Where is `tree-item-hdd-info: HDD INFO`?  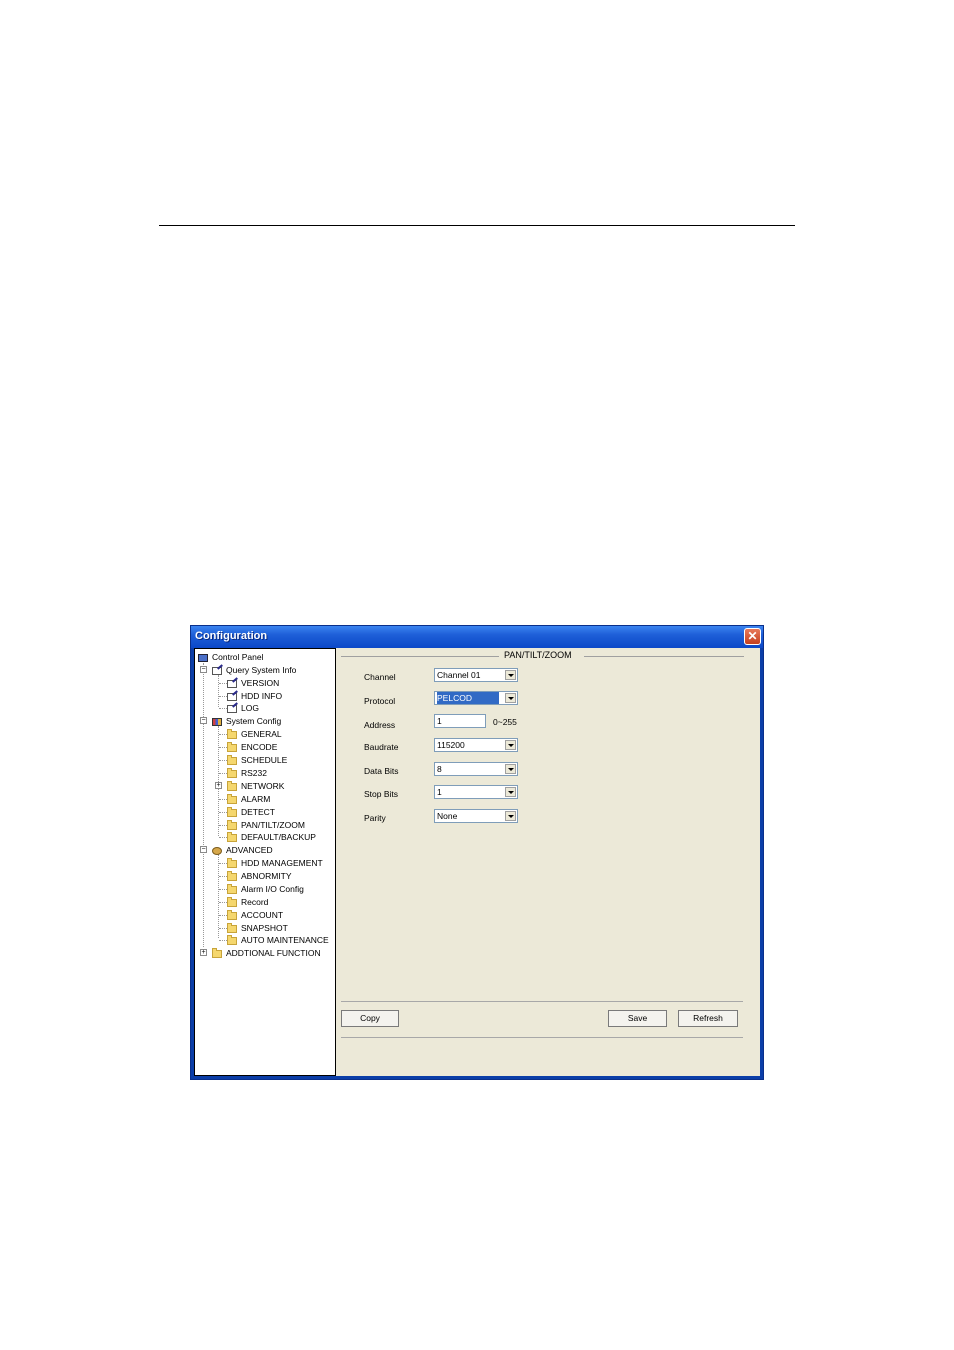 tree-item-hdd-info: HDD INFO is located at coordinates (254, 696).